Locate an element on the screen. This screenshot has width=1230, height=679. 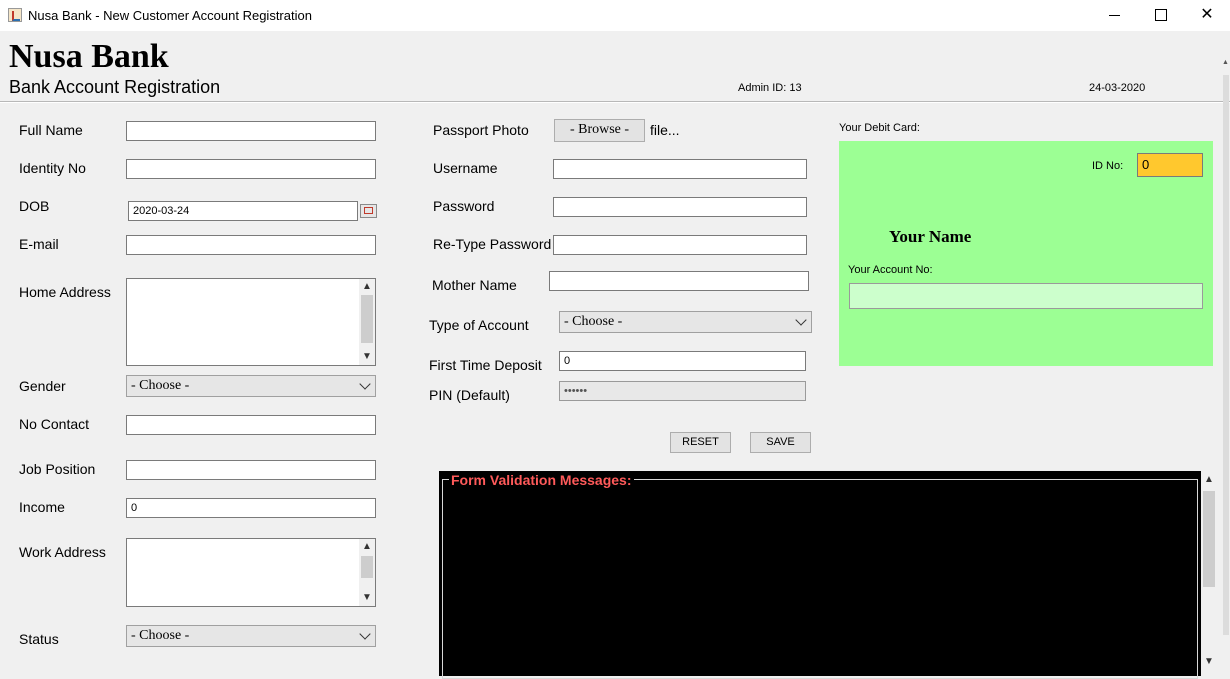
gender-select: - Choose - is located at coordinates (251, 386).